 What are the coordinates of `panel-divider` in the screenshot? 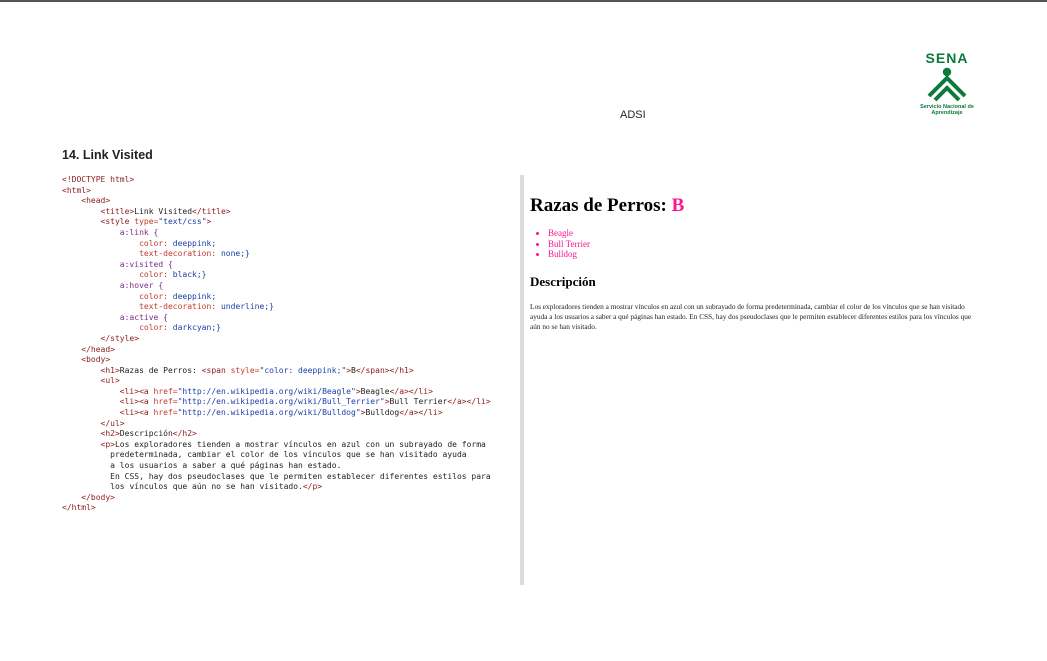 It's located at (522, 380).